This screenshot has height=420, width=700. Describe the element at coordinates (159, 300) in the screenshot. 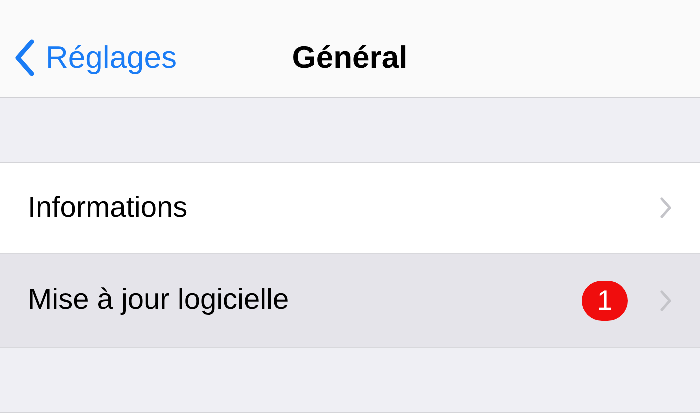

I see `row-label: Mise à jour logicielle` at that location.